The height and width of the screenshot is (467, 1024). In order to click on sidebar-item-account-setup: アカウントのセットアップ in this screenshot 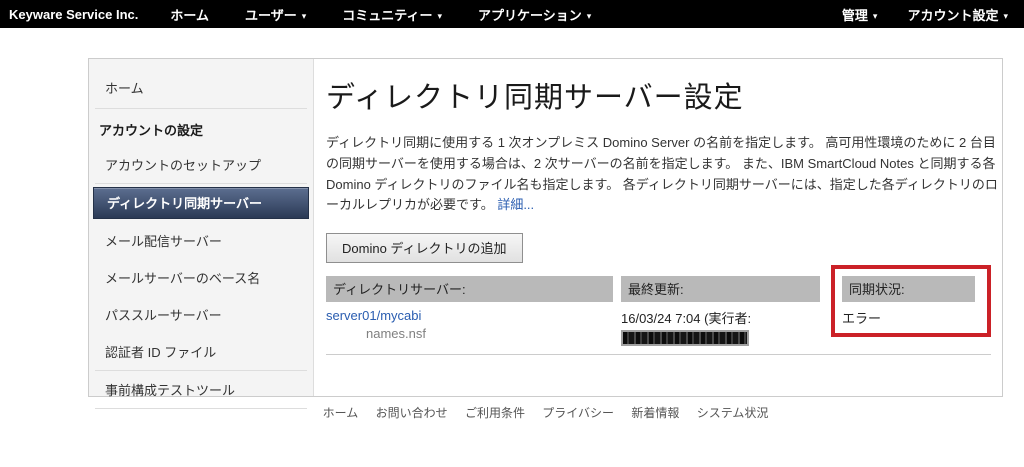, I will do `click(201, 164)`.